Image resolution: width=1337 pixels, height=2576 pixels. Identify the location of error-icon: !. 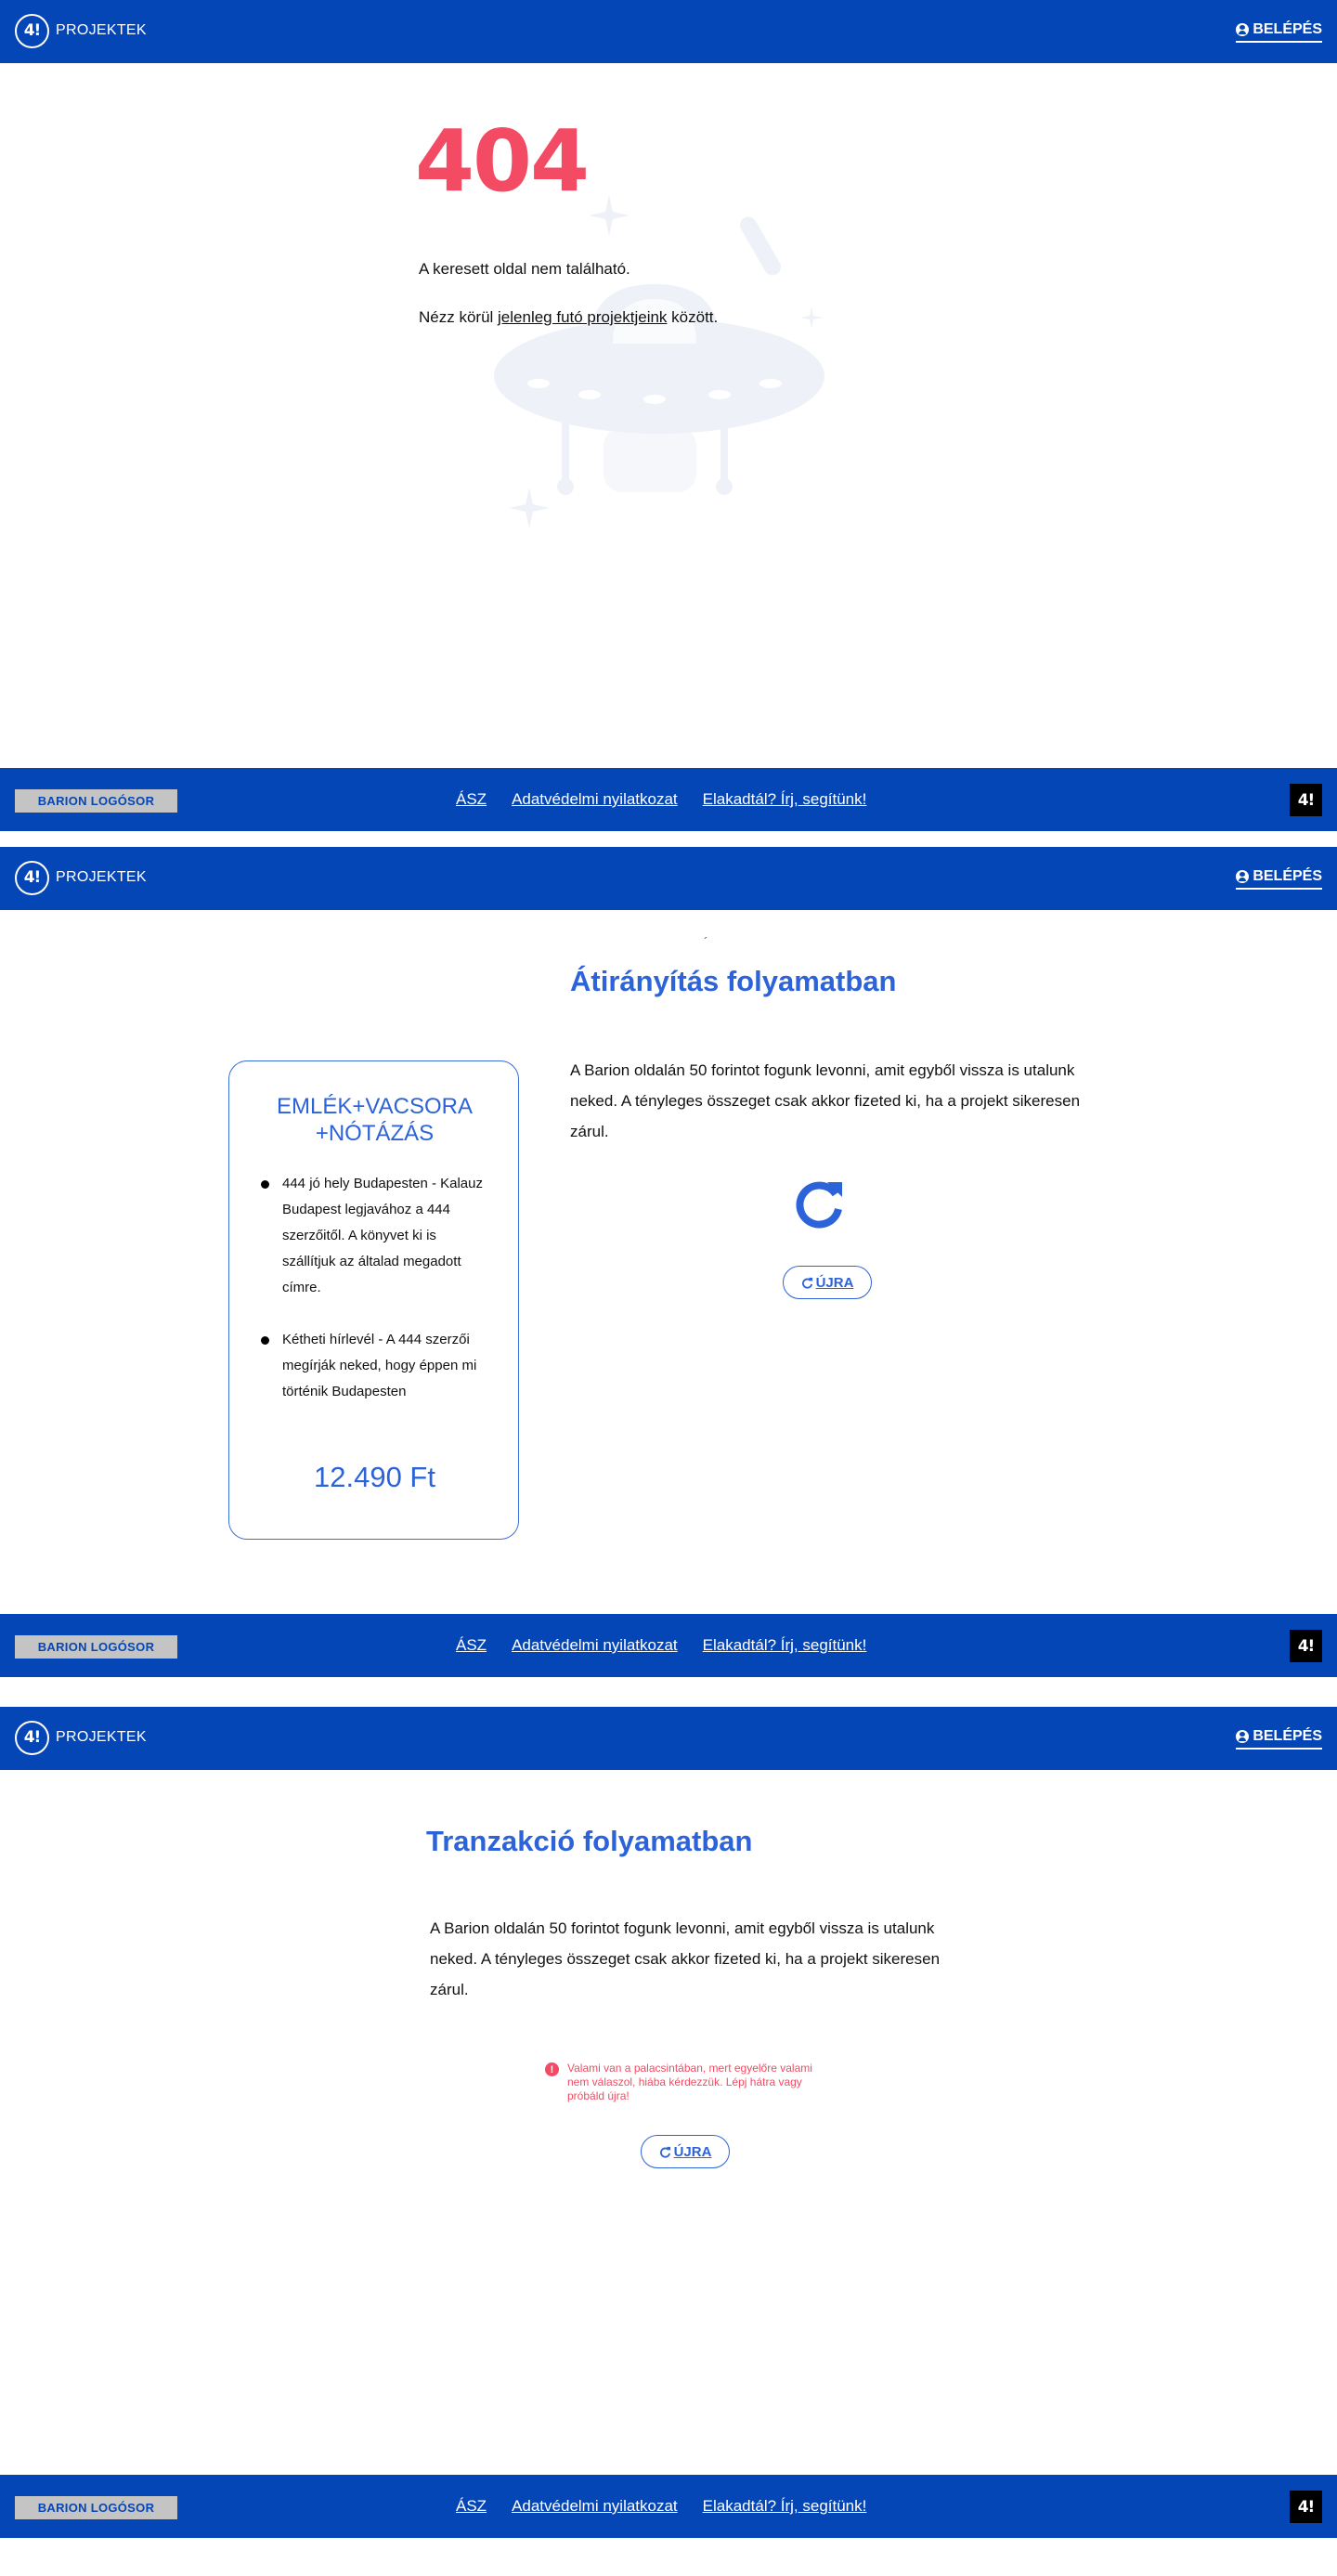
(552, 2069).